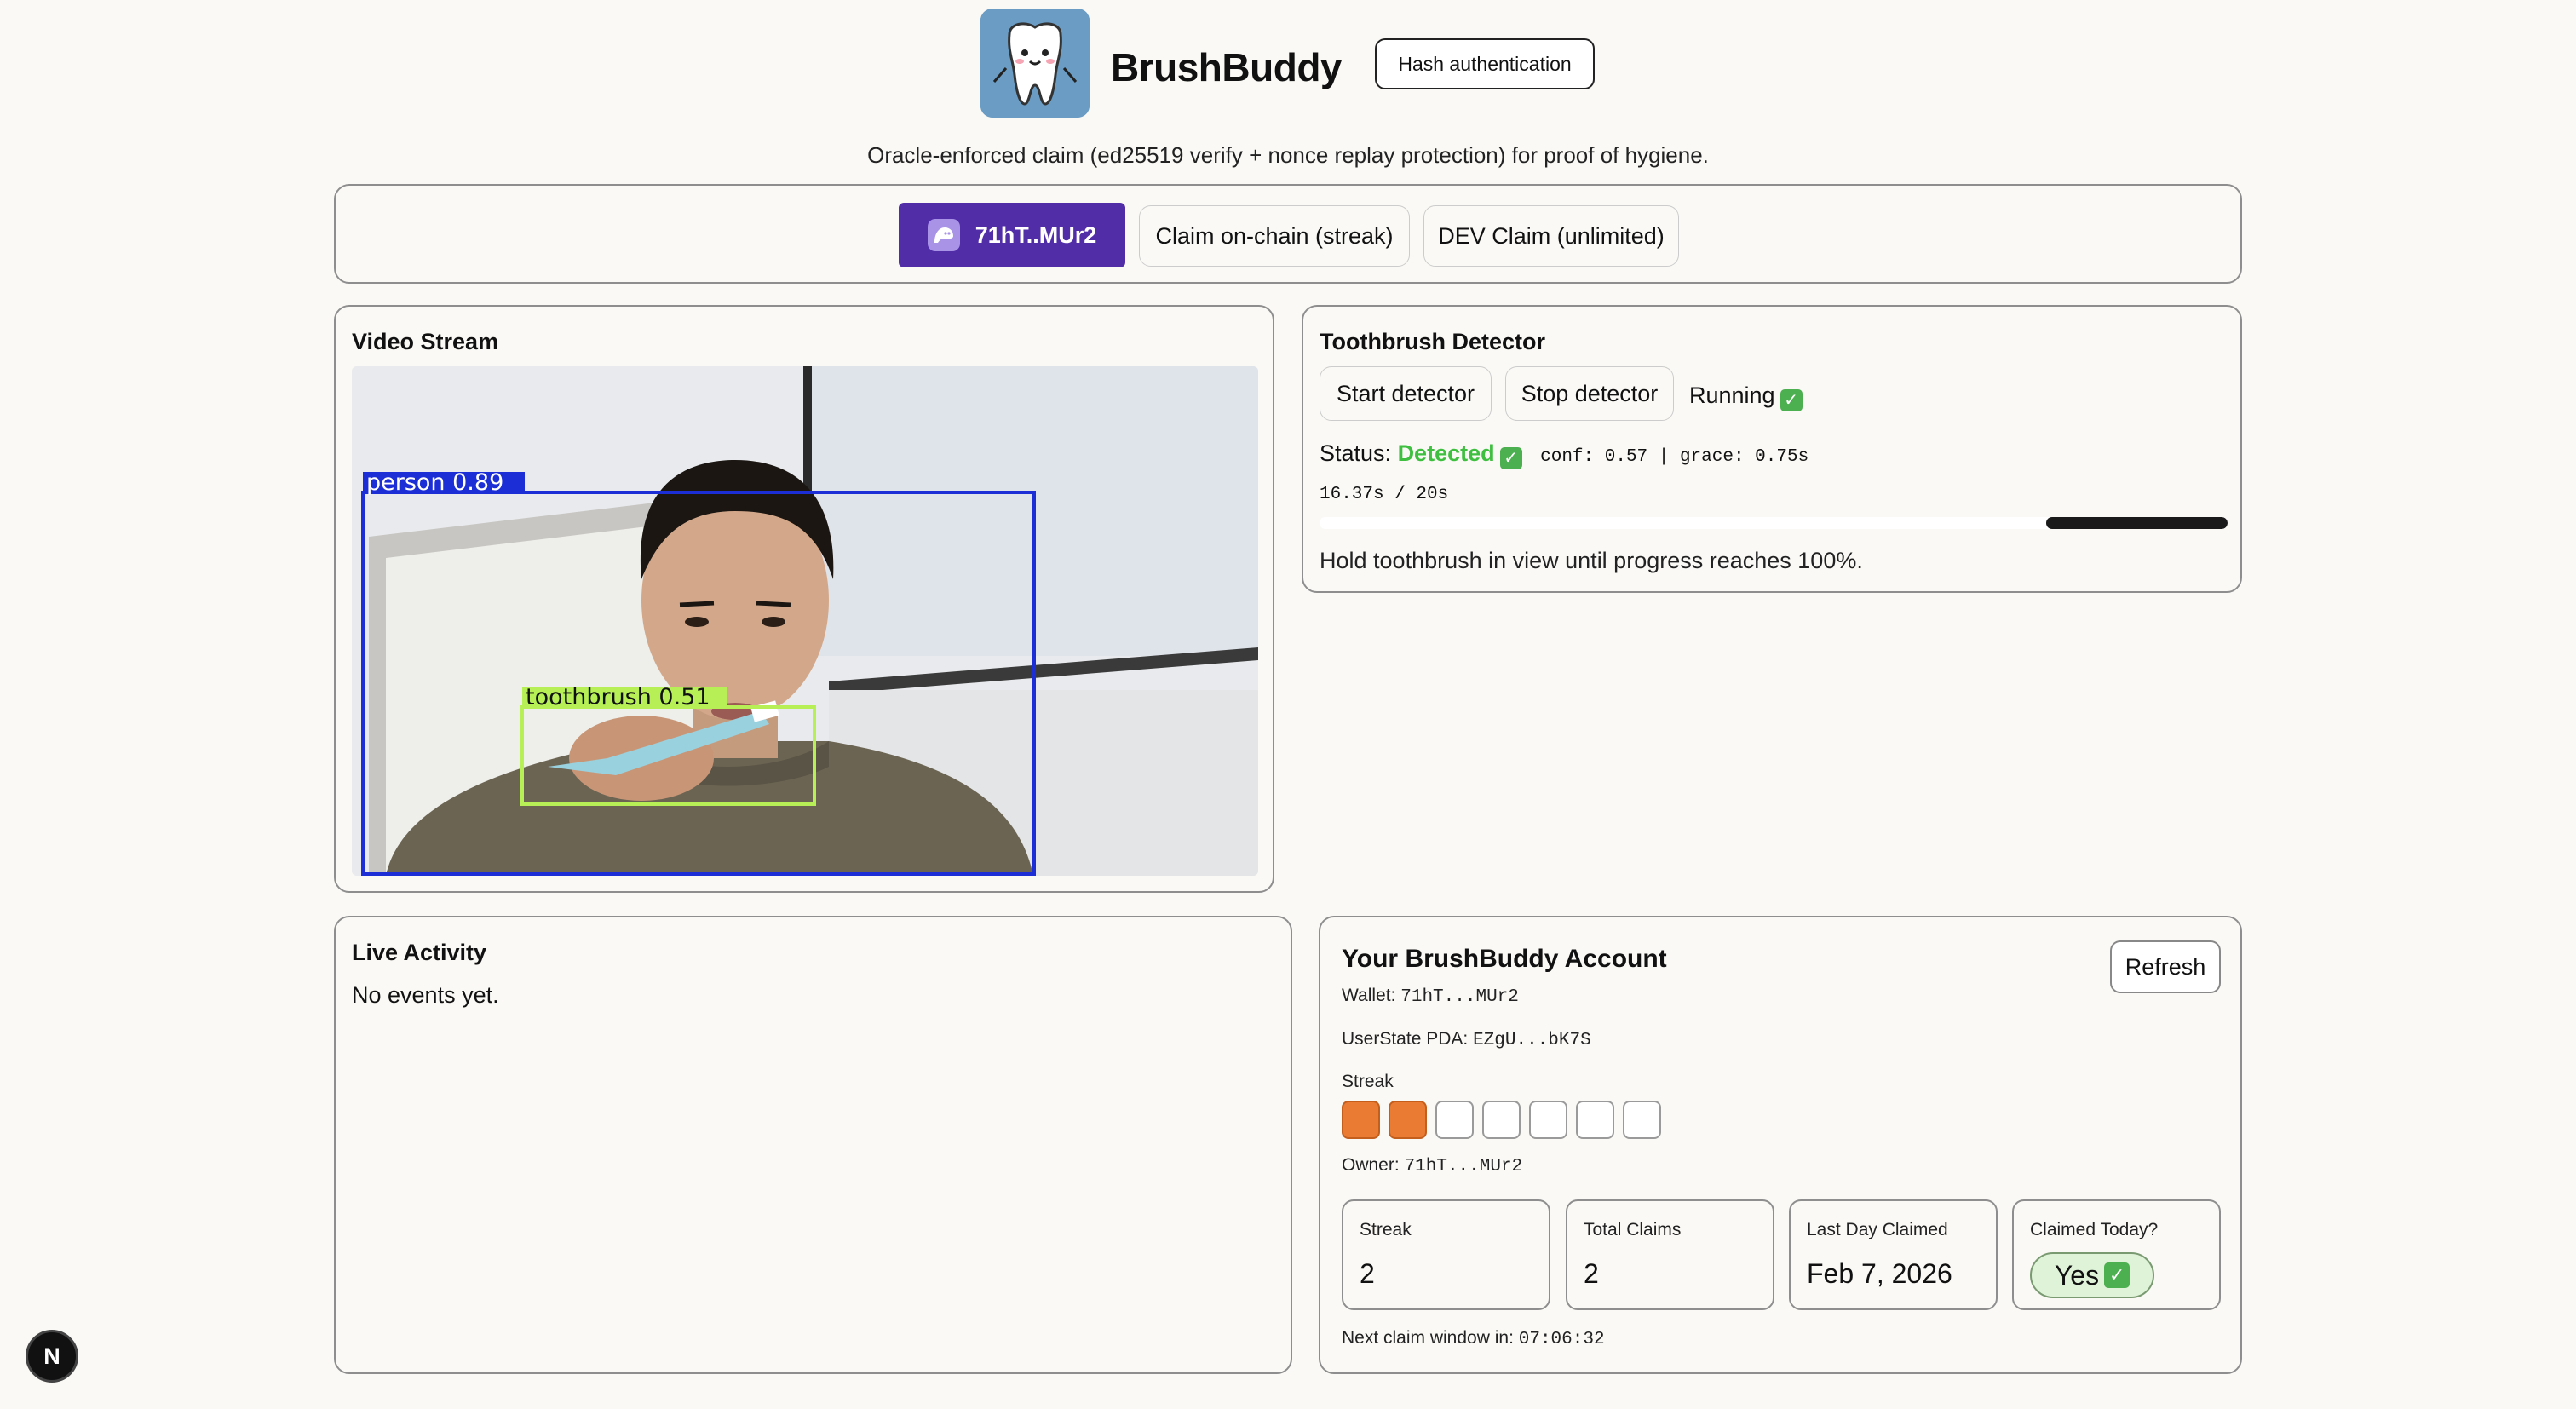  I want to click on brushing-progress-bar, so click(1774, 523).